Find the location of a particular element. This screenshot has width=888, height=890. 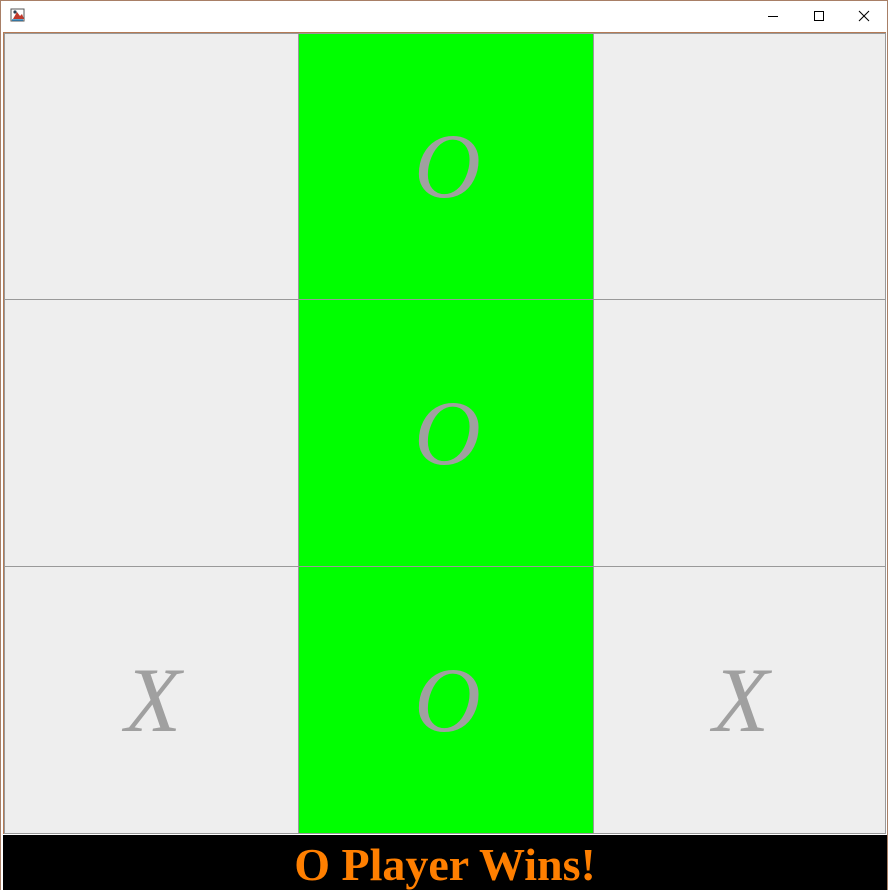

status-bar: O Player Wins! is located at coordinates (445, 862).